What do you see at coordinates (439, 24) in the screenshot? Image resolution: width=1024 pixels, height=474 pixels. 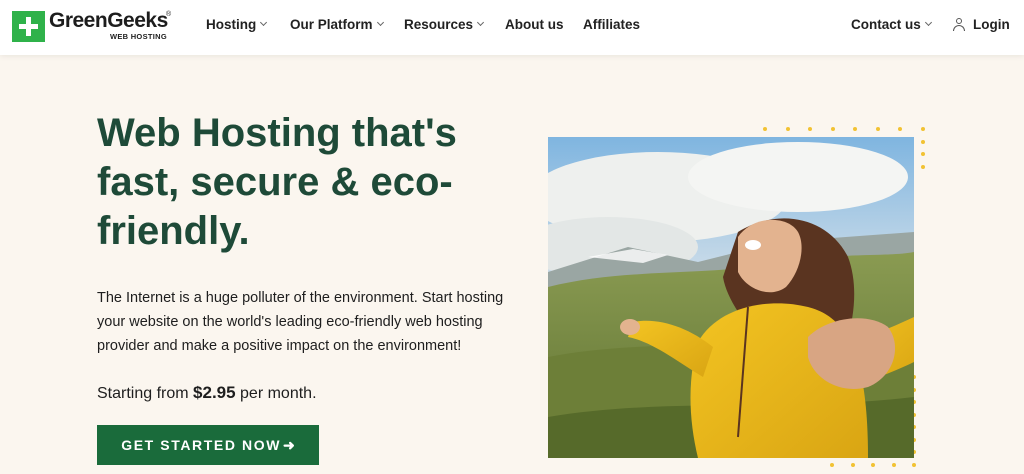 I see `nav-resources-label: Resources` at bounding box center [439, 24].